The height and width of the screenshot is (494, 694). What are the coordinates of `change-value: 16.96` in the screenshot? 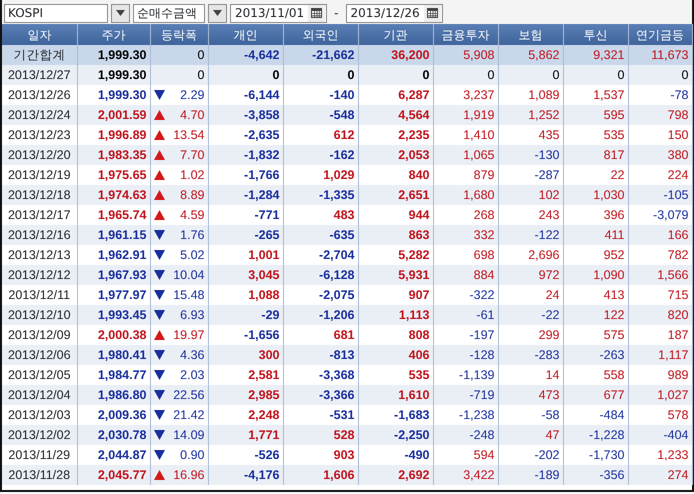 It's located at (188, 475).